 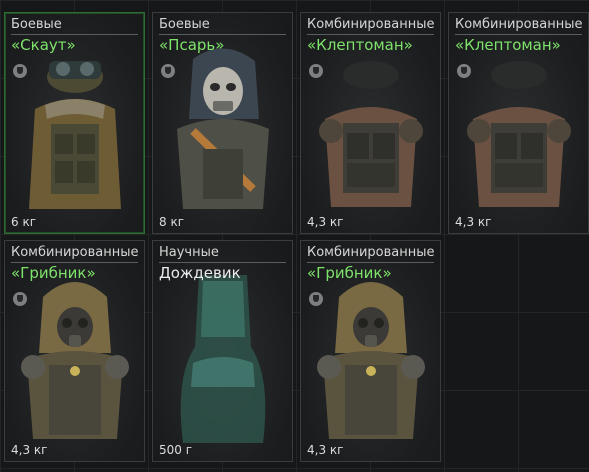 What do you see at coordinates (176, 450) in the screenshot?
I see `item-weight: 500 г` at bounding box center [176, 450].